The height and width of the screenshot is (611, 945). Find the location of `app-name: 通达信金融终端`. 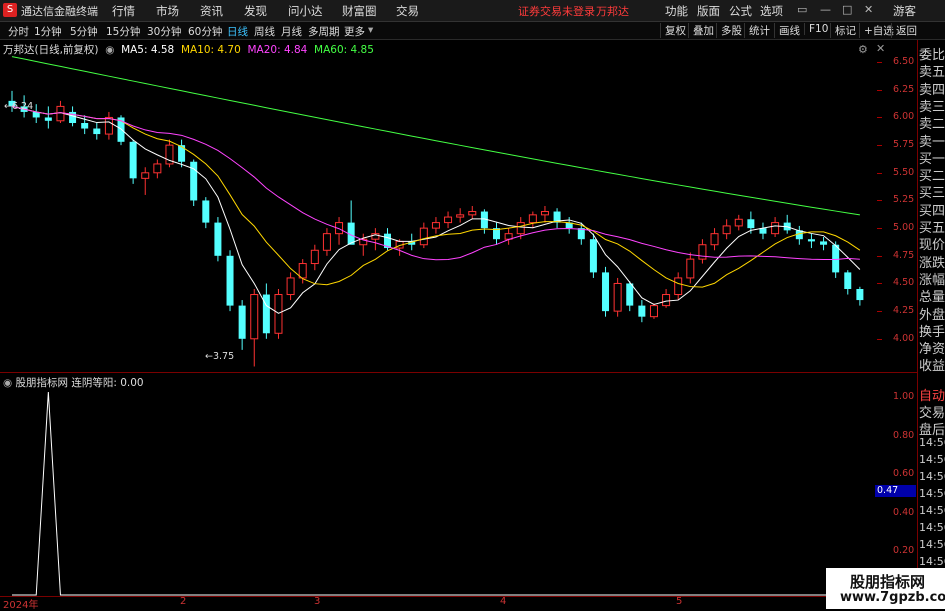

app-name: 通达信金融终端 is located at coordinates (59, 11).